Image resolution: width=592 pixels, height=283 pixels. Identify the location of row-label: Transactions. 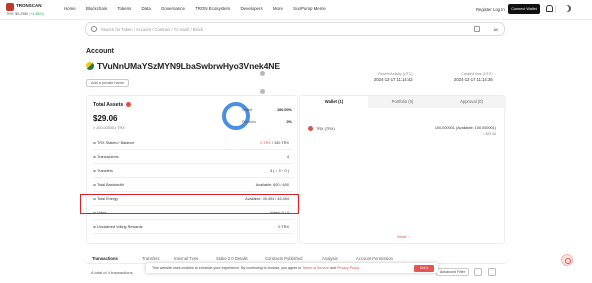
(106, 157).